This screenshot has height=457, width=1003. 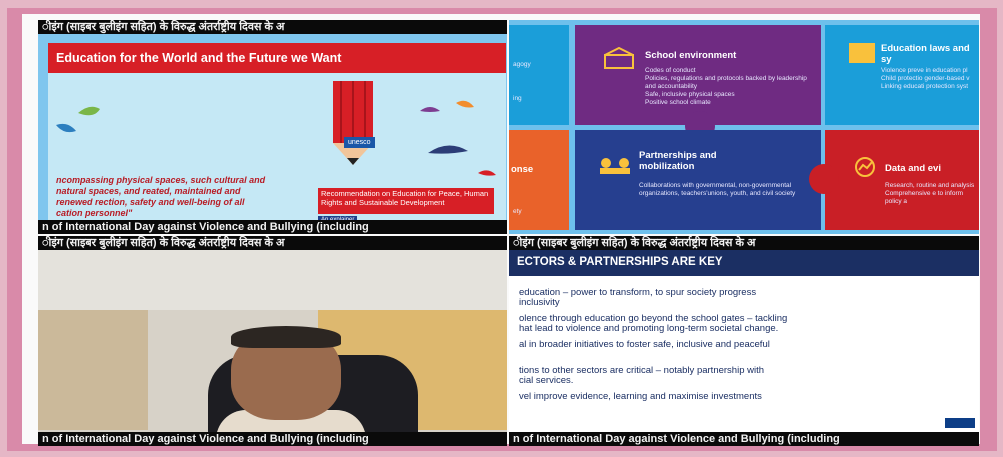 What do you see at coordinates (272, 280) in the screenshot?
I see `ceiling` at bounding box center [272, 280].